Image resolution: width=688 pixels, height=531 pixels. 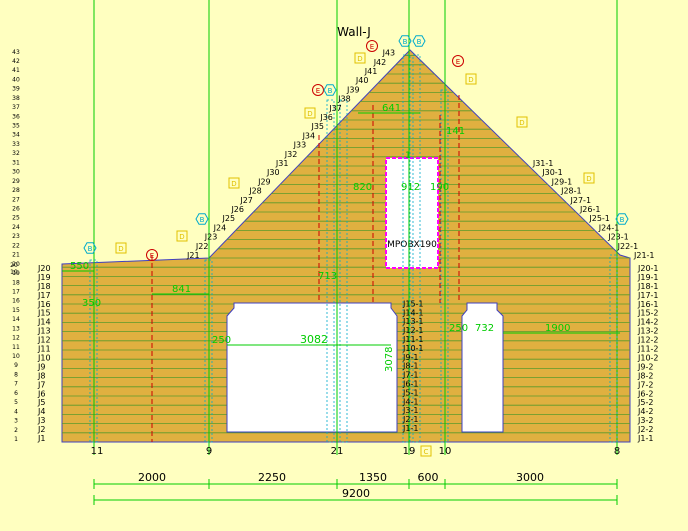 I want to click on marker-b-slope: B, so click(x=330, y=91).